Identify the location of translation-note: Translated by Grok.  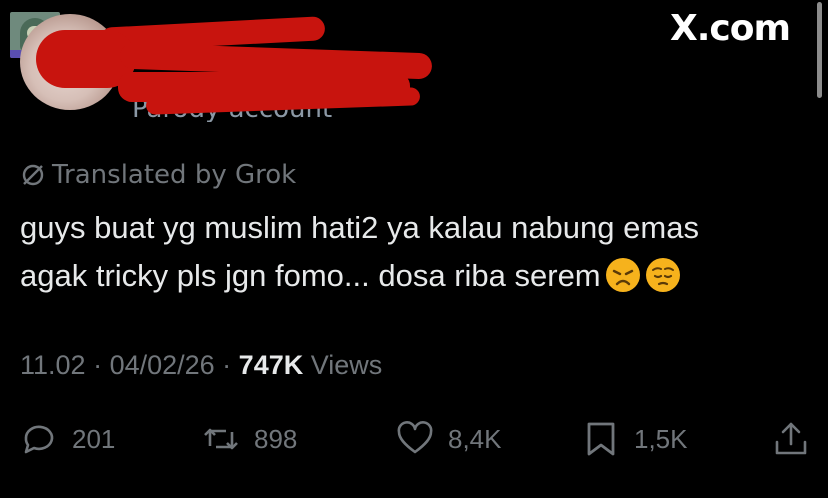
(158, 175).